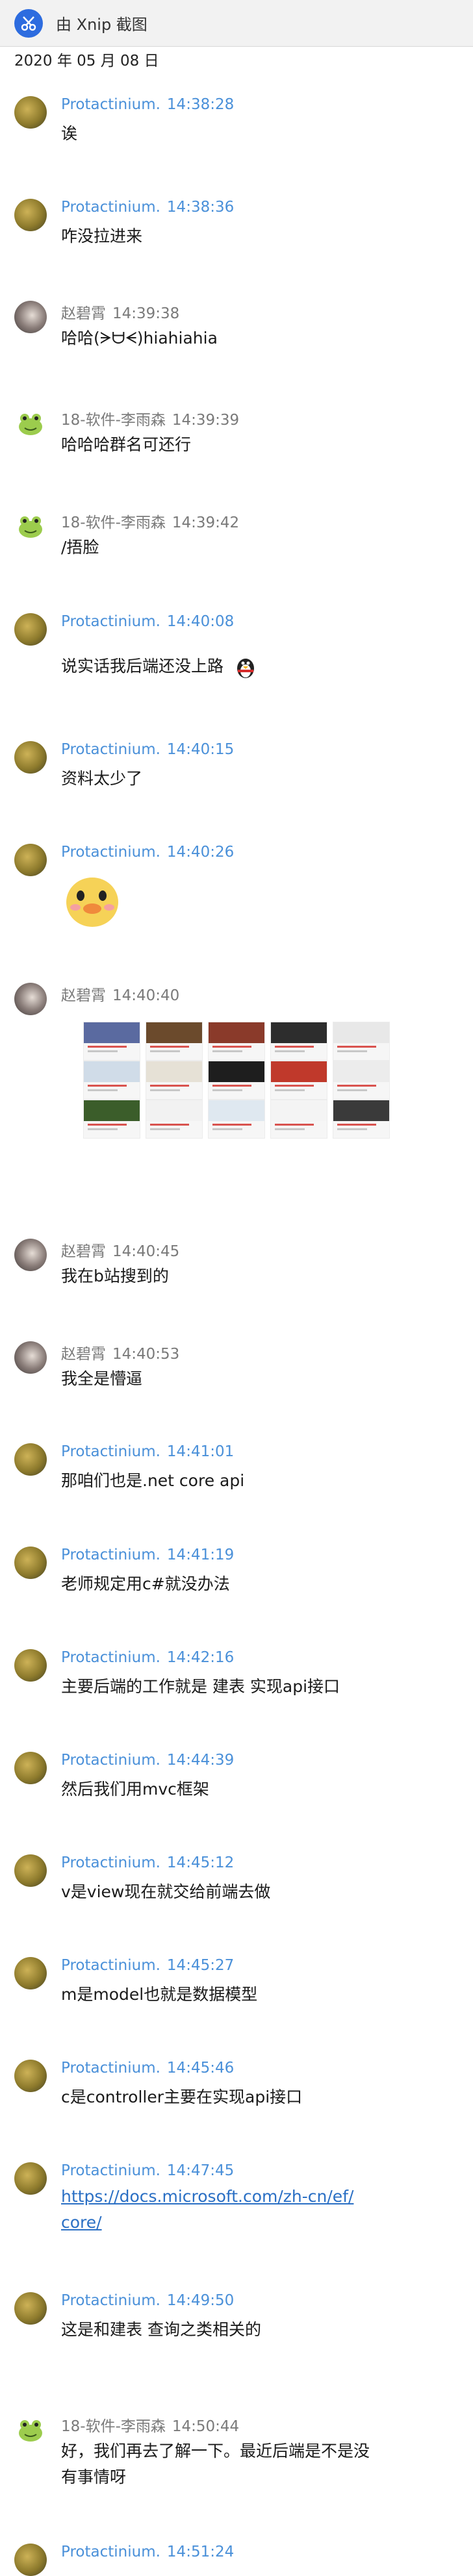  Describe the element at coordinates (200, 105) in the screenshot. I see `message-time: 14:38:28` at that location.